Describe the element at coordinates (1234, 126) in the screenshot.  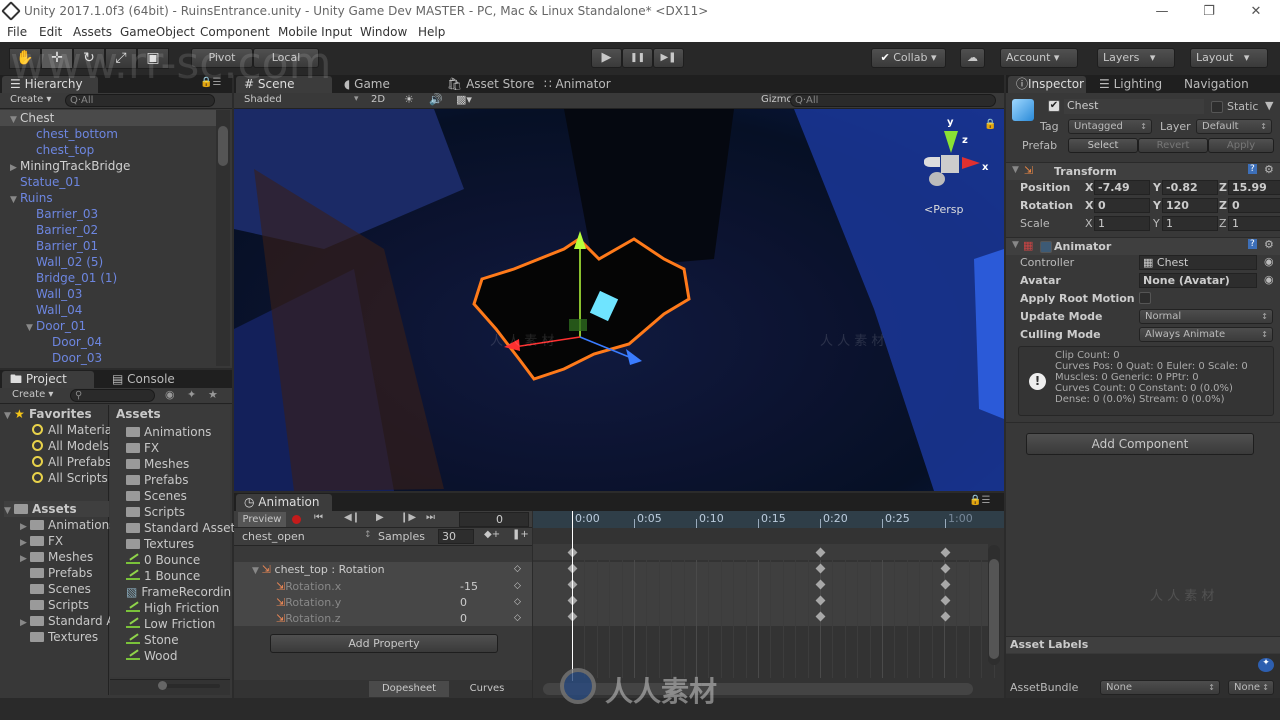
I see `layer-dropdown: Default` at that location.